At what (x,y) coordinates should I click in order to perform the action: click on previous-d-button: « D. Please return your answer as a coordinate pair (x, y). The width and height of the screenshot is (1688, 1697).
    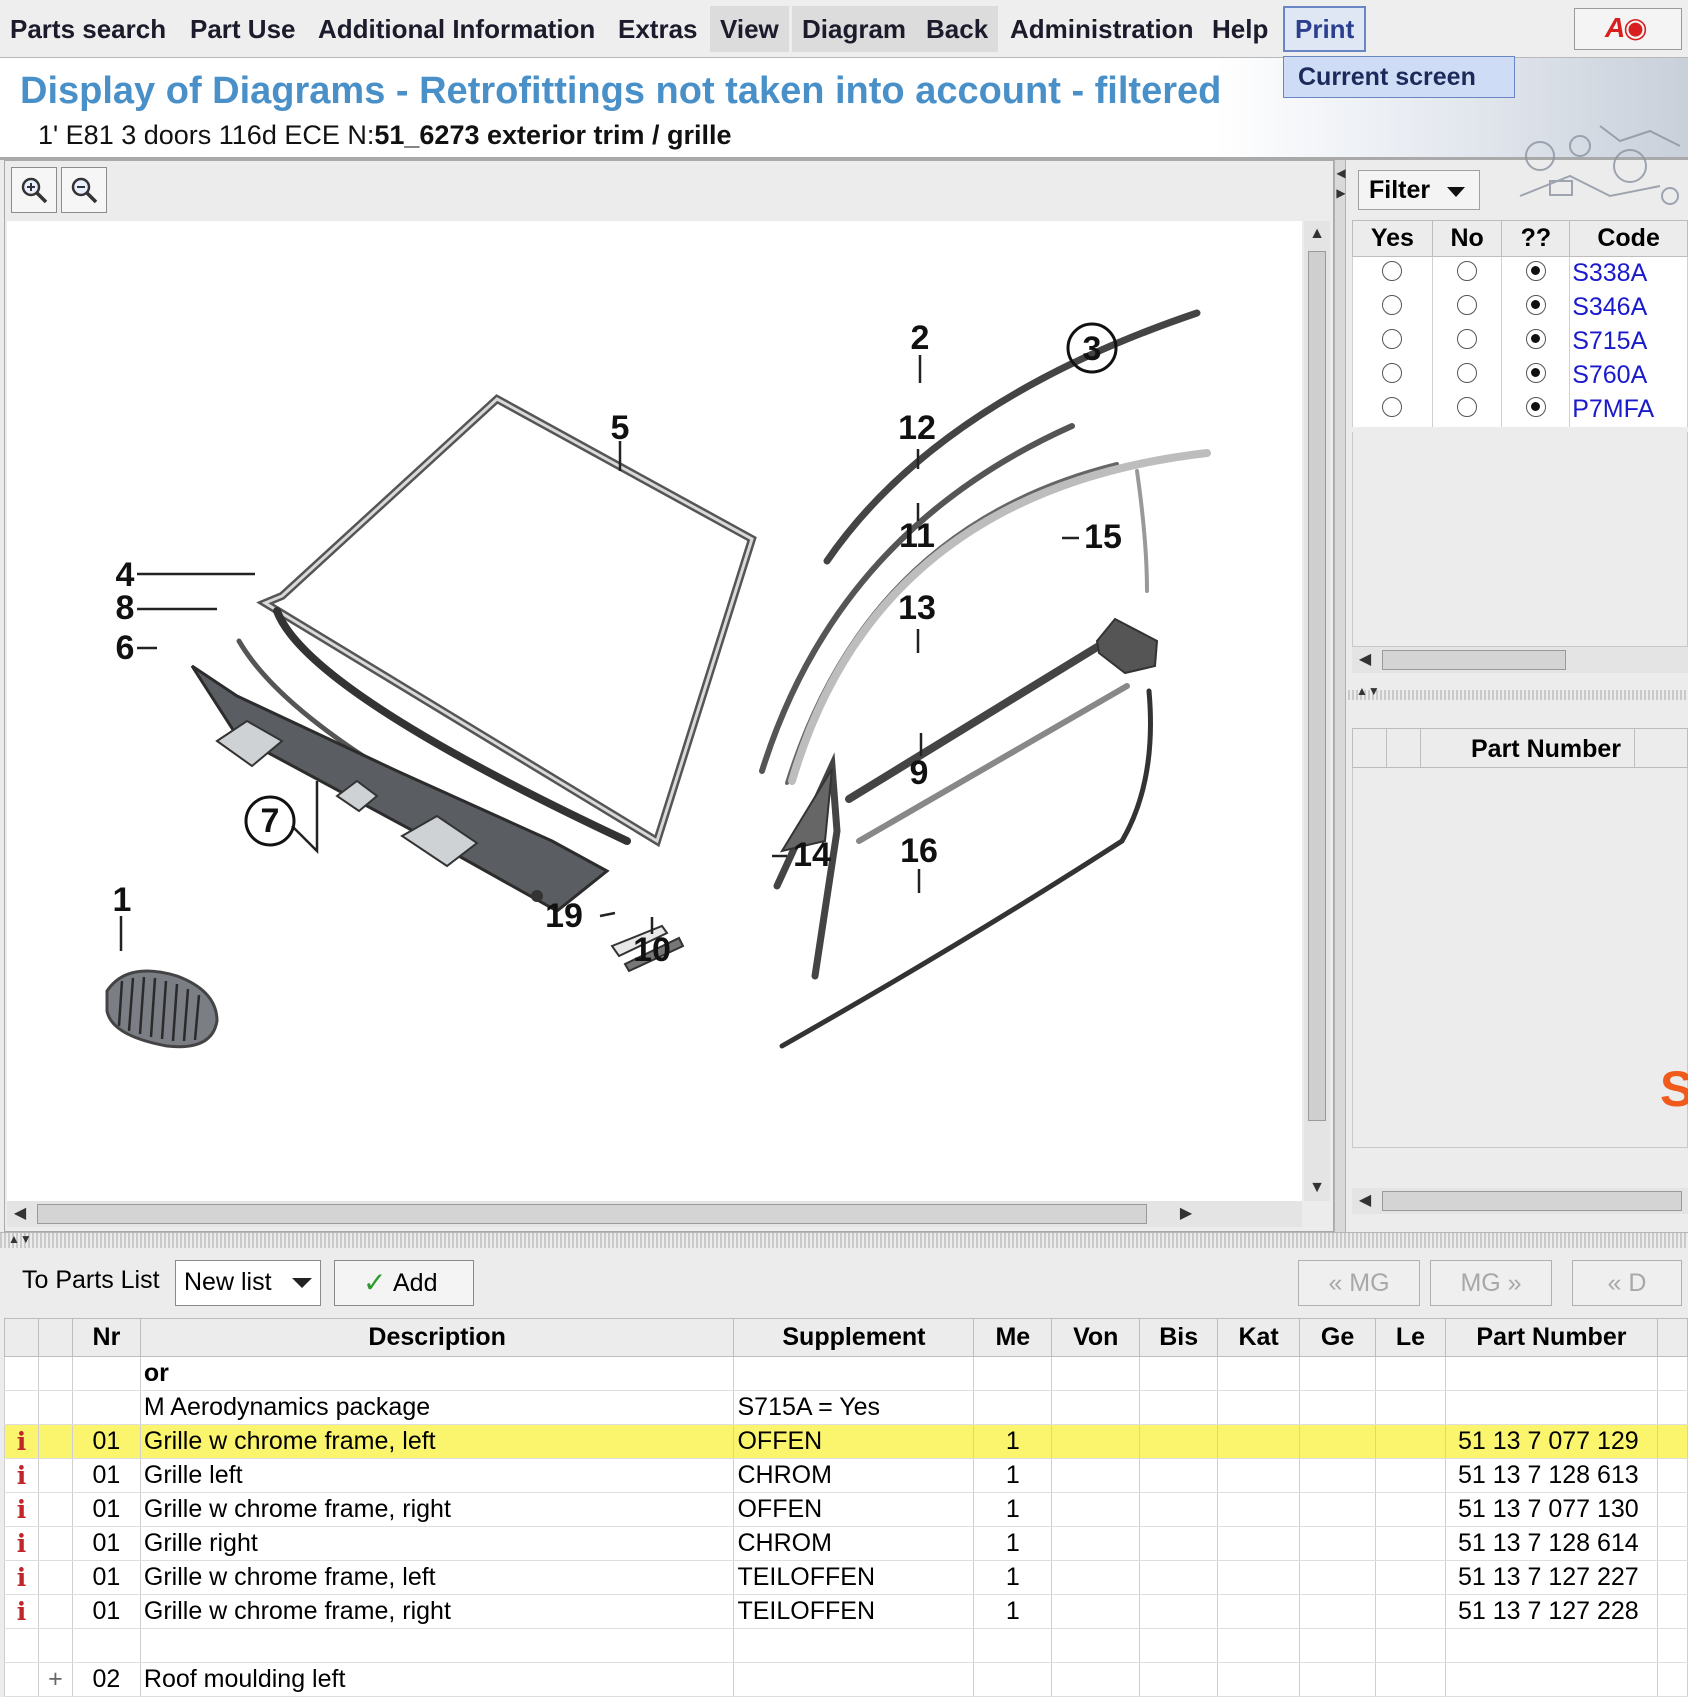
    Looking at the image, I should click on (1627, 1283).